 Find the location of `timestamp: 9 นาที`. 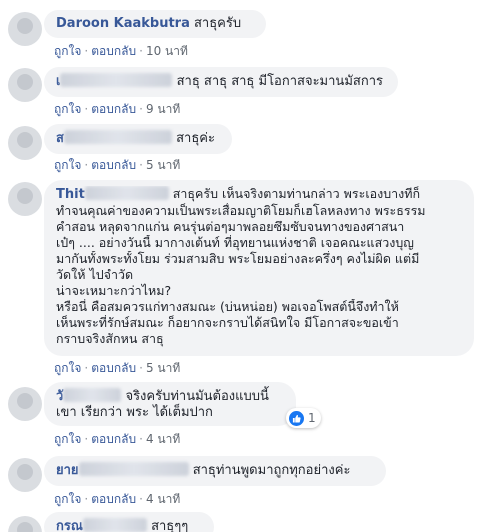

timestamp: 9 นาที is located at coordinates (163, 109).